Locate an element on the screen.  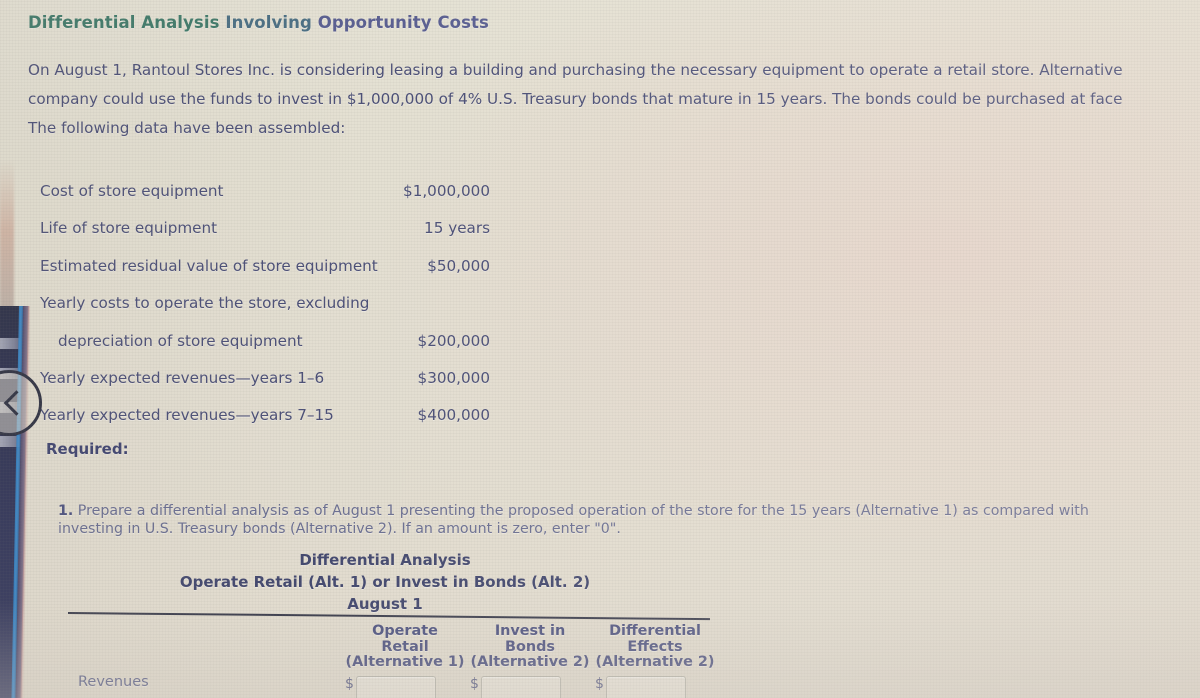
data-row-value: $50,000 is located at coordinates (458, 265).